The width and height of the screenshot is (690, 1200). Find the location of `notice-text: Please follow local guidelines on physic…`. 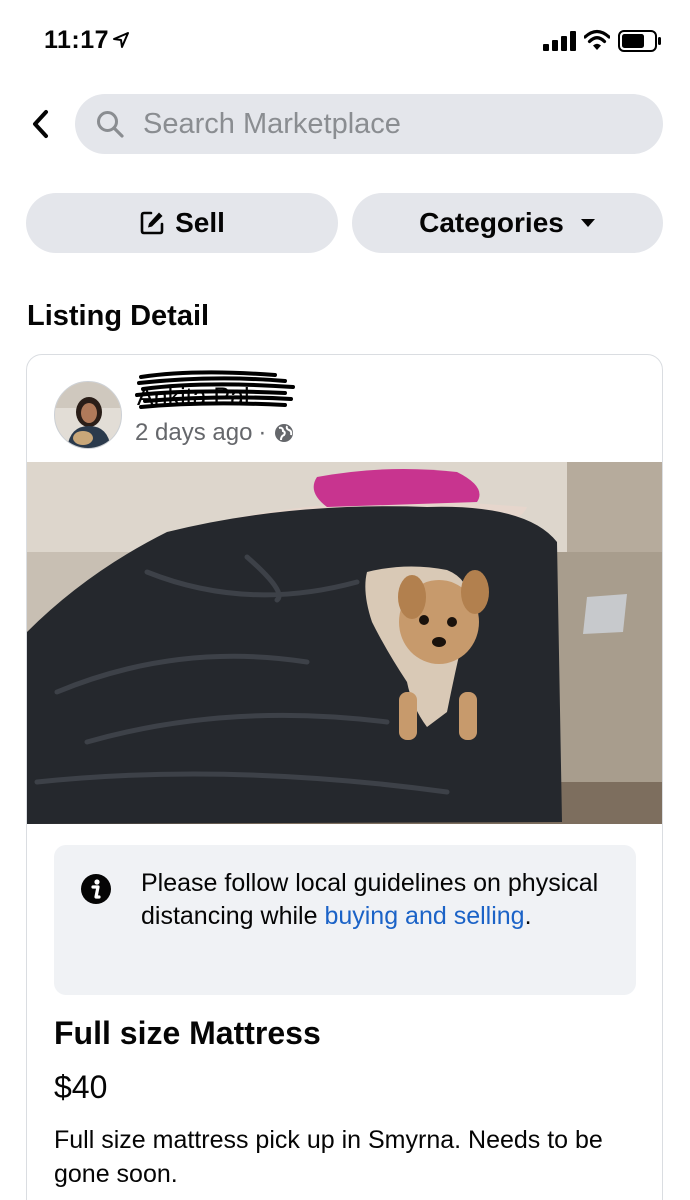

notice-text: Please follow local guidelines on physic… is located at coordinates (381, 900).